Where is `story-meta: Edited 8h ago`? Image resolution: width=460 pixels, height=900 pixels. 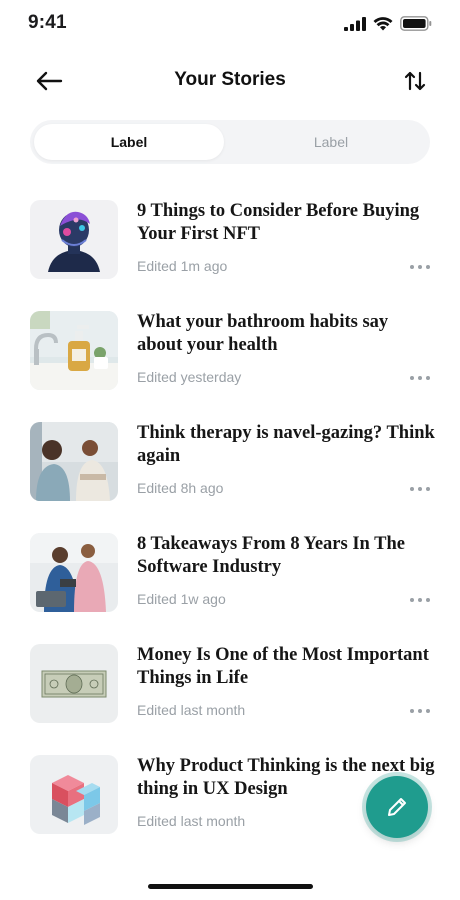
story-meta: Edited 8h ago is located at coordinates (180, 488).